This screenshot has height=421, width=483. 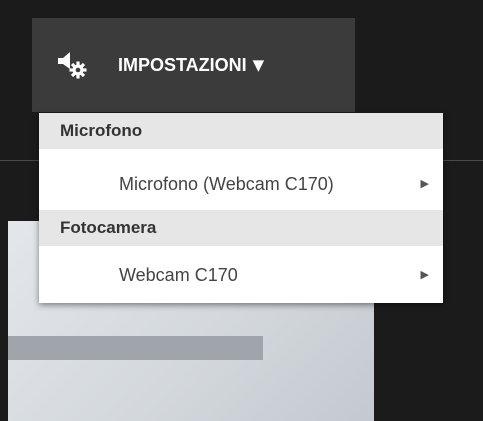 I want to click on menu-item-label: Webcam C170, so click(x=178, y=275).